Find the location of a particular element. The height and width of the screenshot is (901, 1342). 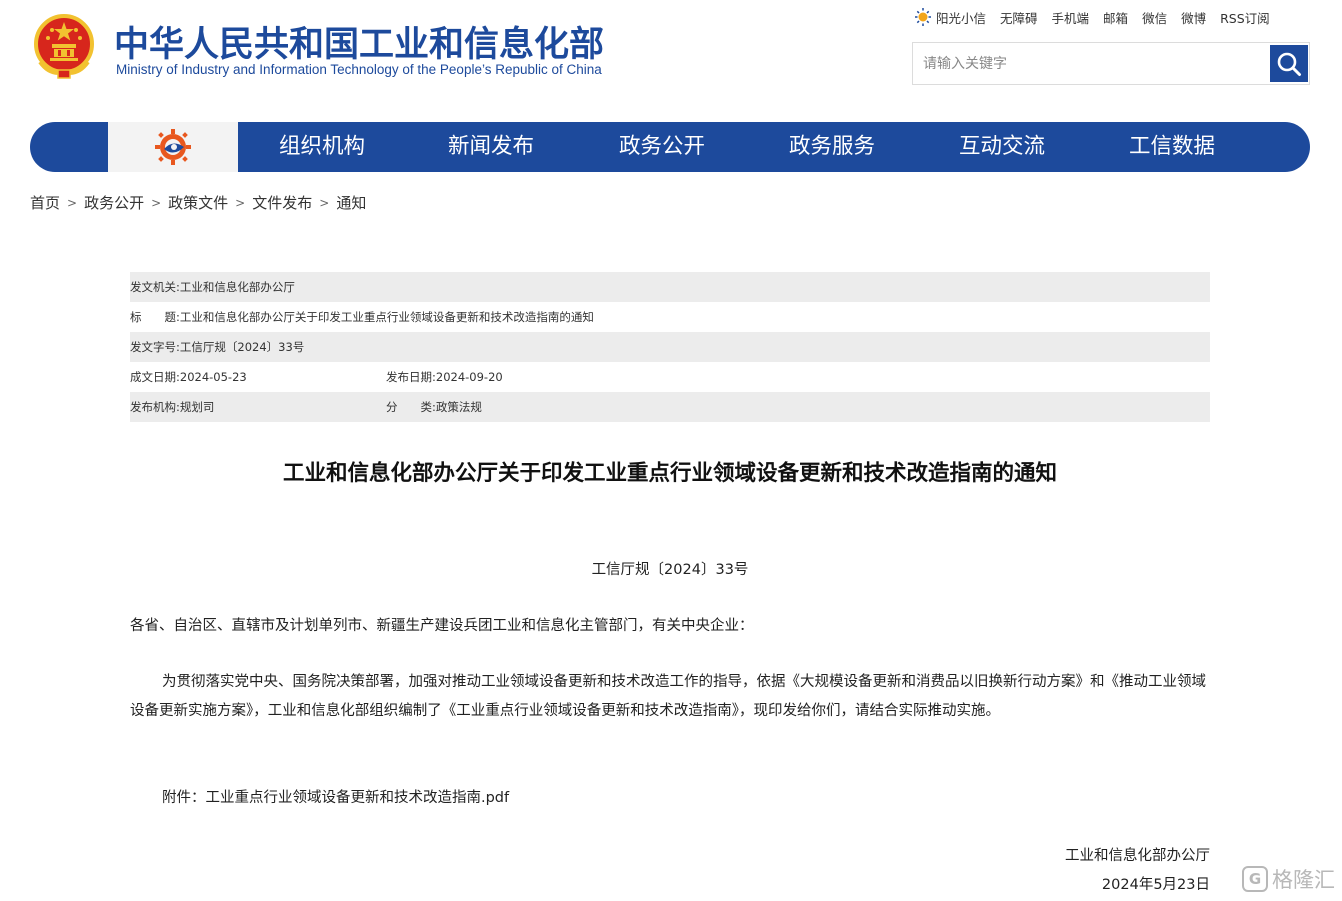

breadcrumb: 首页 > 政务公开 > 政策文件 > 文件发布 > 通知 is located at coordinates (198, 202).